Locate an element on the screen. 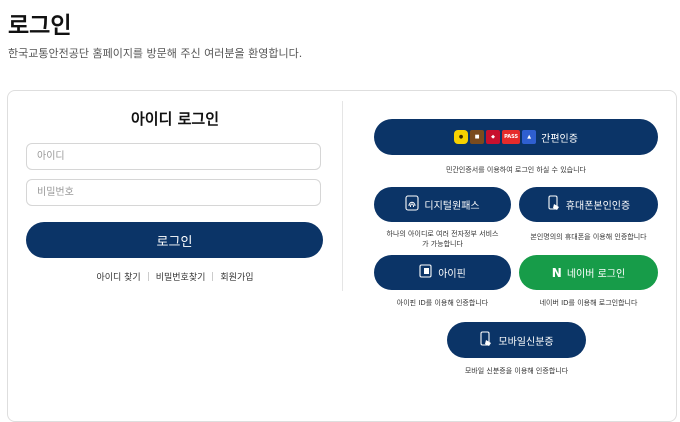  page-title: 로그인 is located at coordinates (40, 26).